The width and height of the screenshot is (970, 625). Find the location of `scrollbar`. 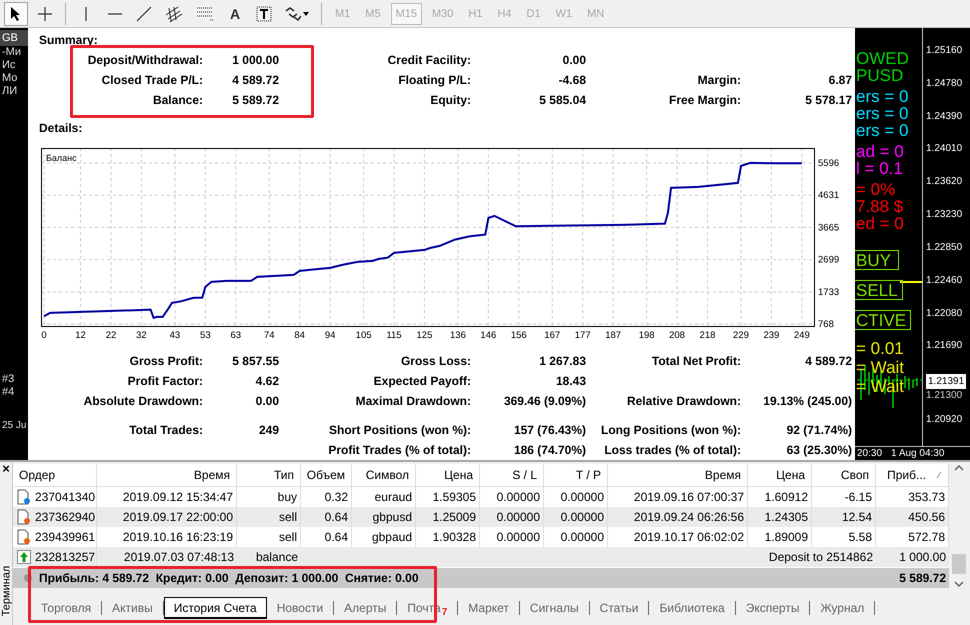

scrollbar is located at coordinates (959, 526).